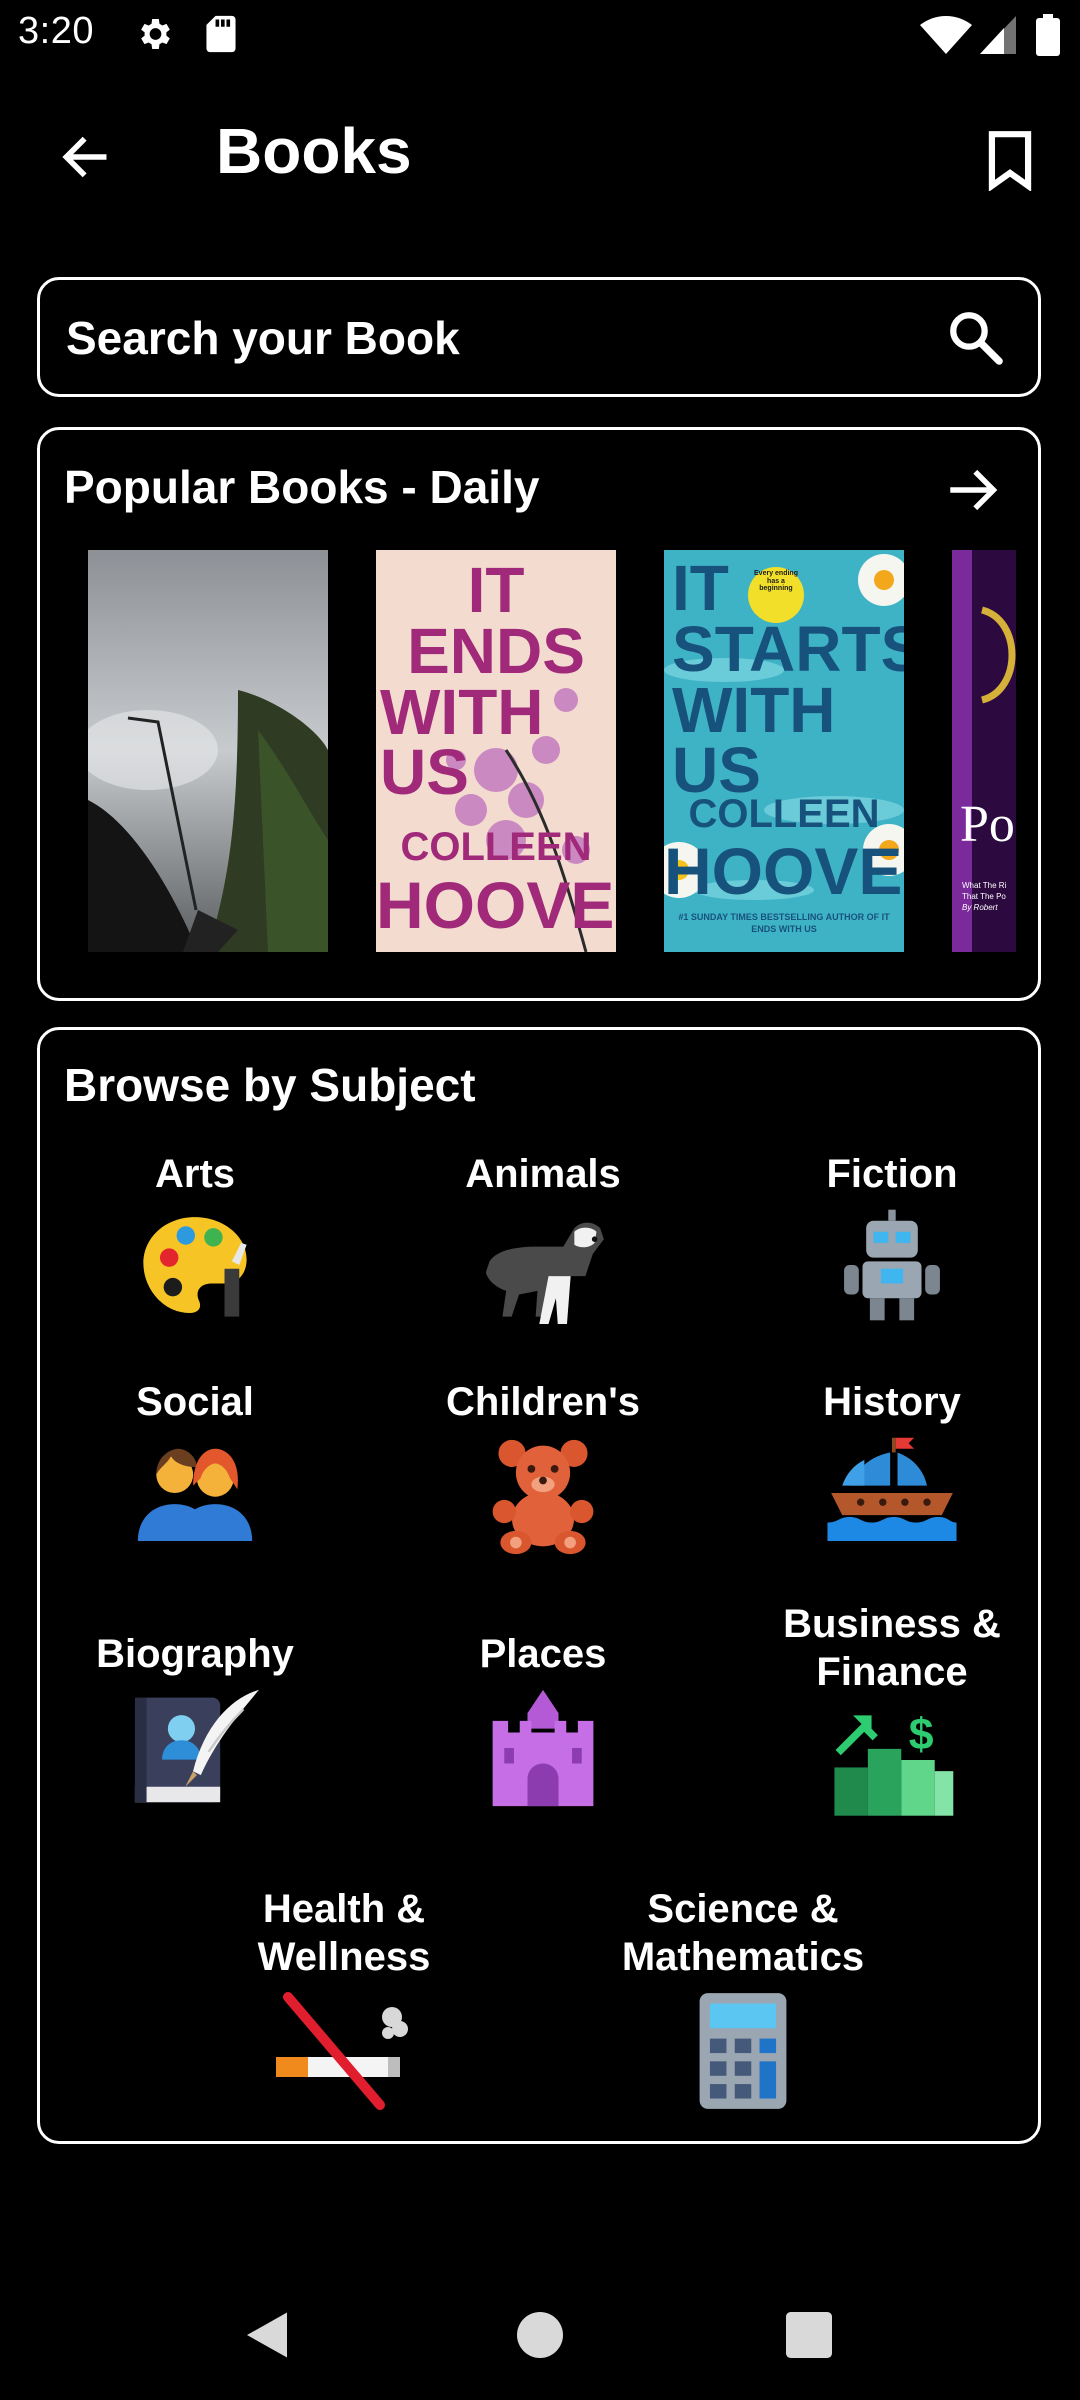 The height and width of the screenshot is (2400, 1080). I want to click on subject-label-line: Finance, so click(892, 1672).